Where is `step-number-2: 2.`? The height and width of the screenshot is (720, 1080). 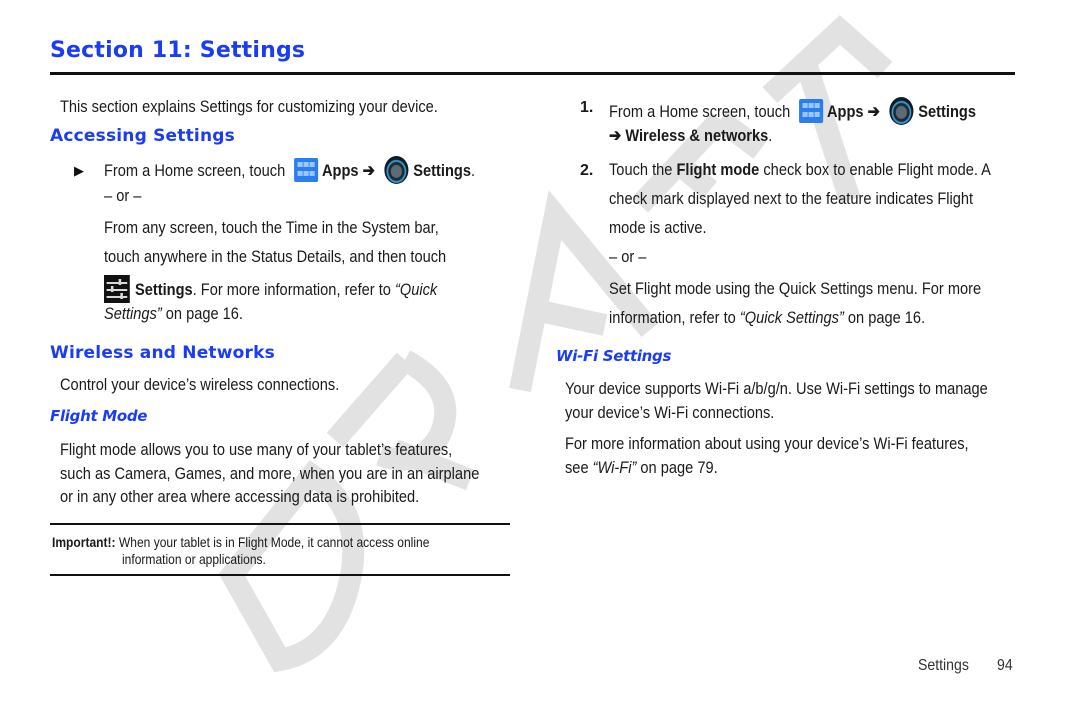 step-number-2: 2. is located at coordinates (587, 170).